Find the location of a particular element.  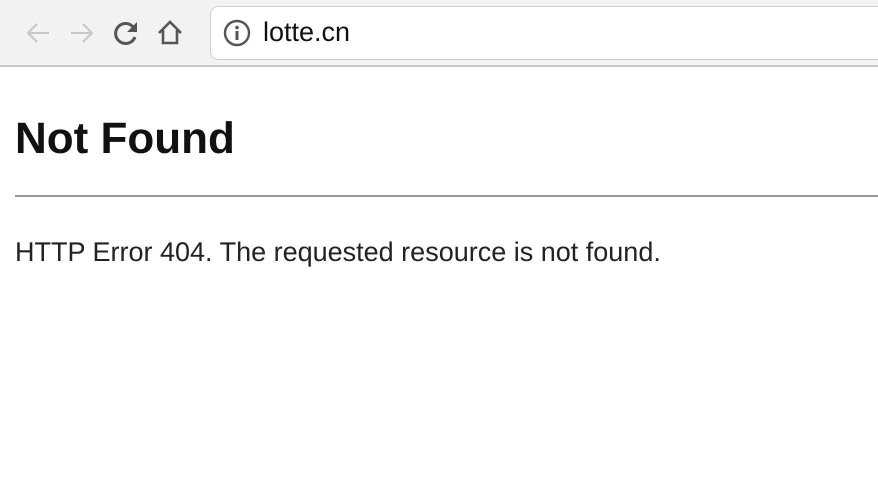

info-icon is located at coordinates (237, 32).